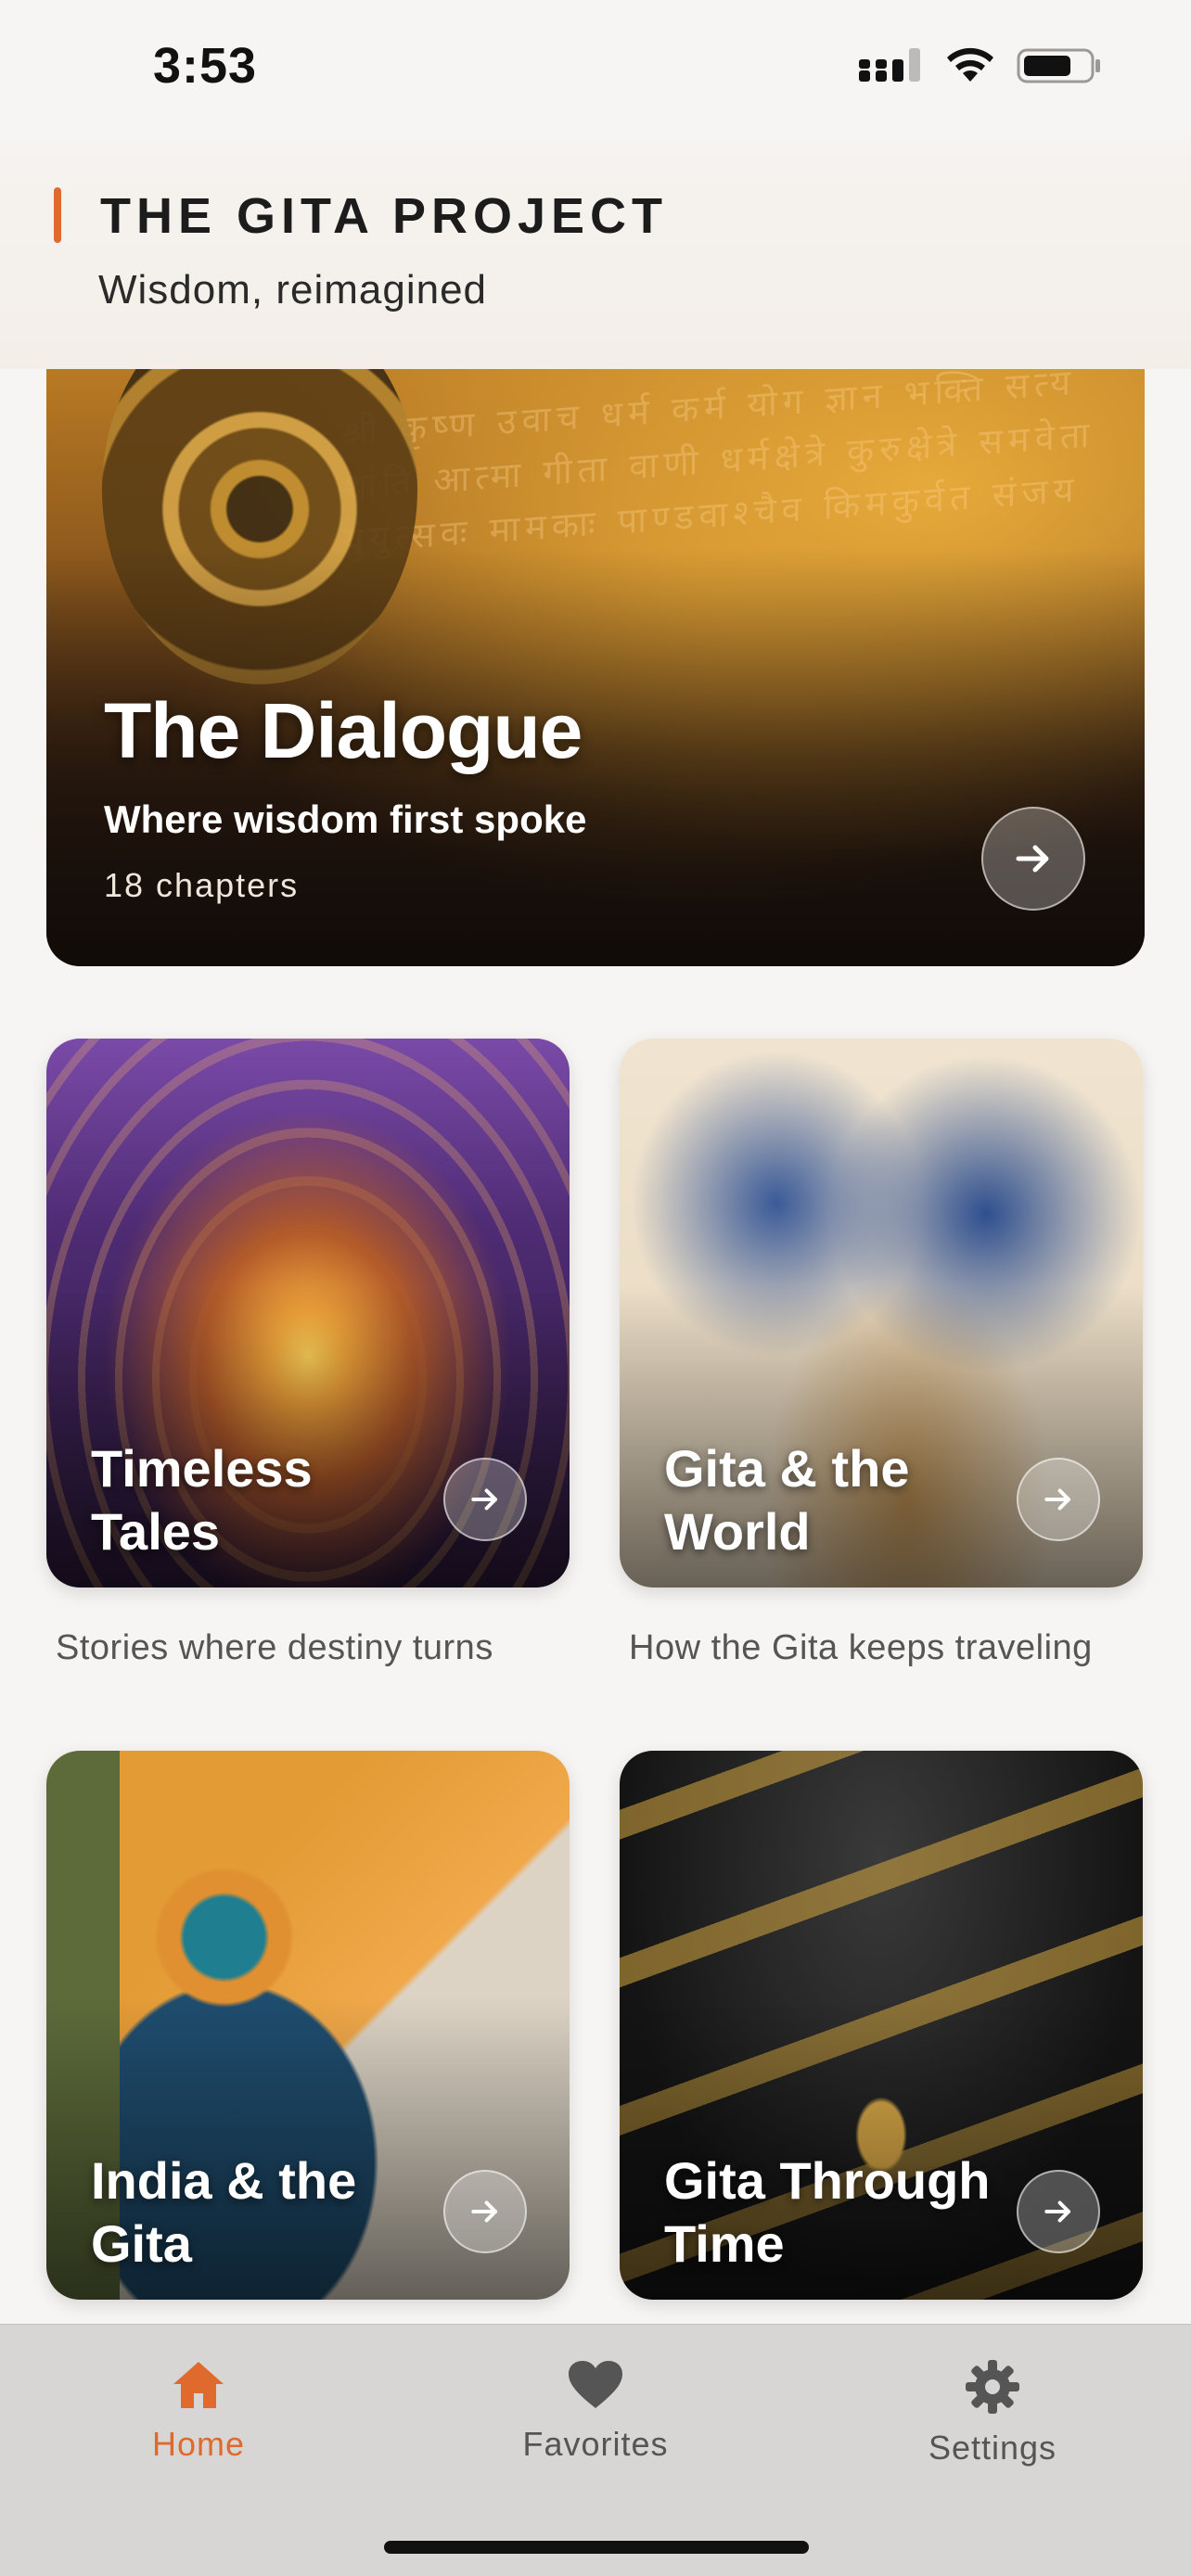 The image size is (1191, 2576). I want to click on battery-icon, so click(1058, 66).